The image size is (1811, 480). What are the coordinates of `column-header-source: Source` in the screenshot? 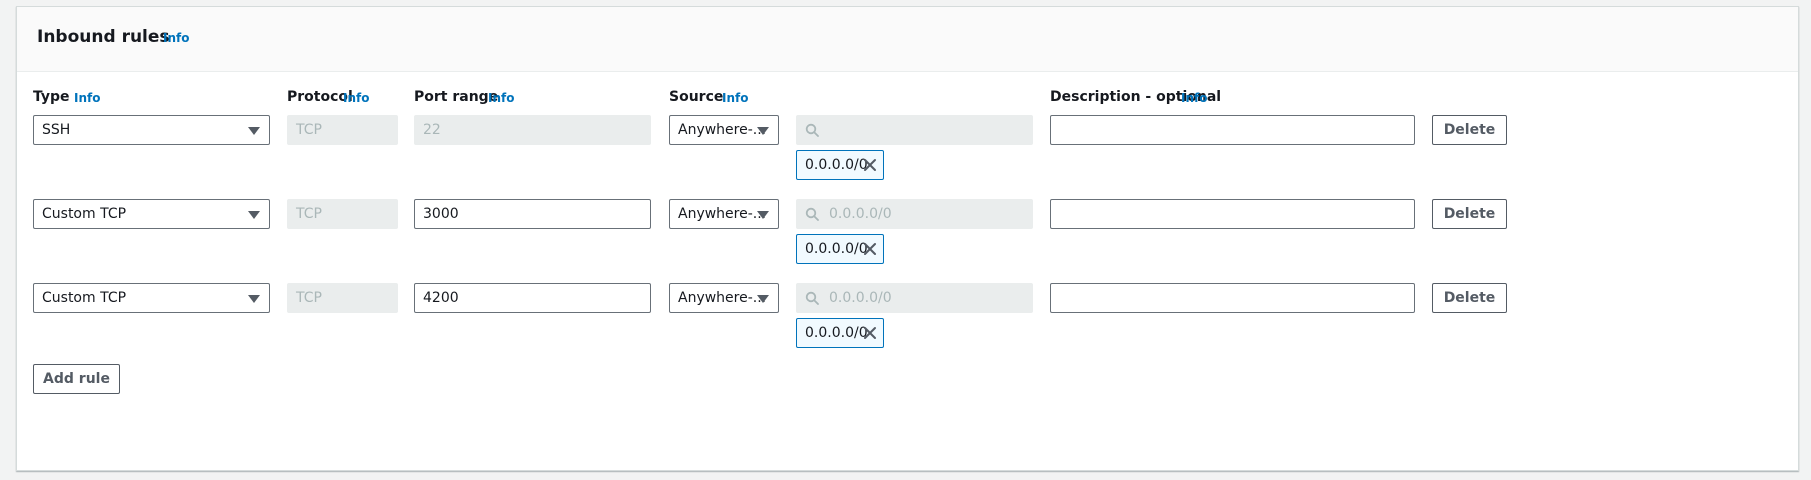 It's located at (696, 97).